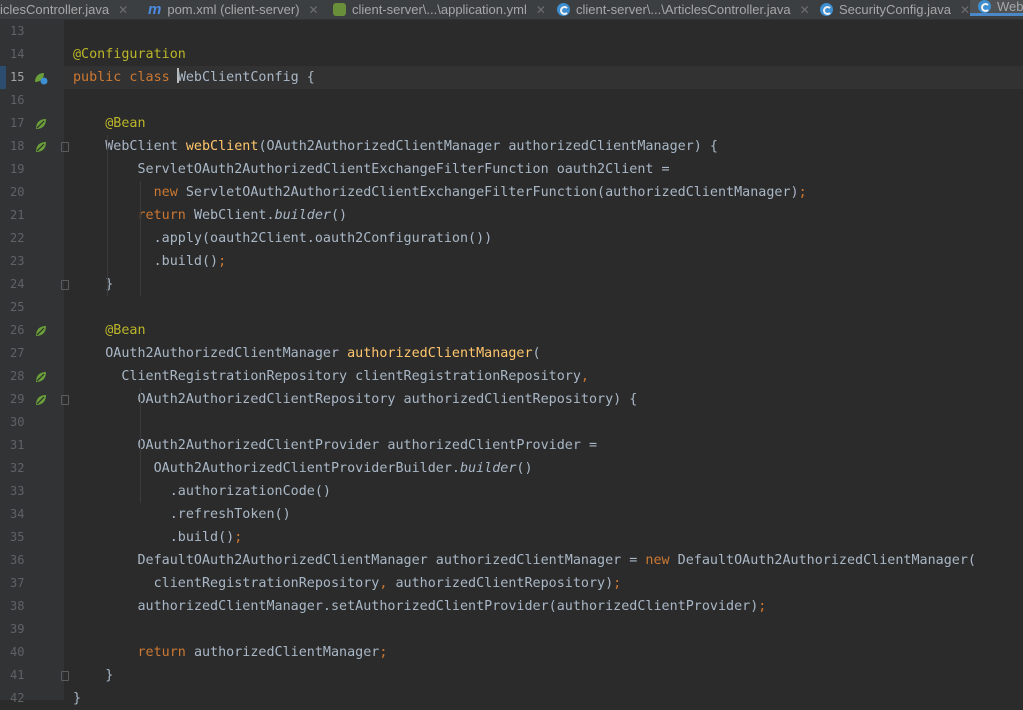 This screenshot has width=1023, height=710. What do you see at coordinates (129, 54) in the screenshot?
I see `code-line: @Configuration` at bounding box center [129, 54].